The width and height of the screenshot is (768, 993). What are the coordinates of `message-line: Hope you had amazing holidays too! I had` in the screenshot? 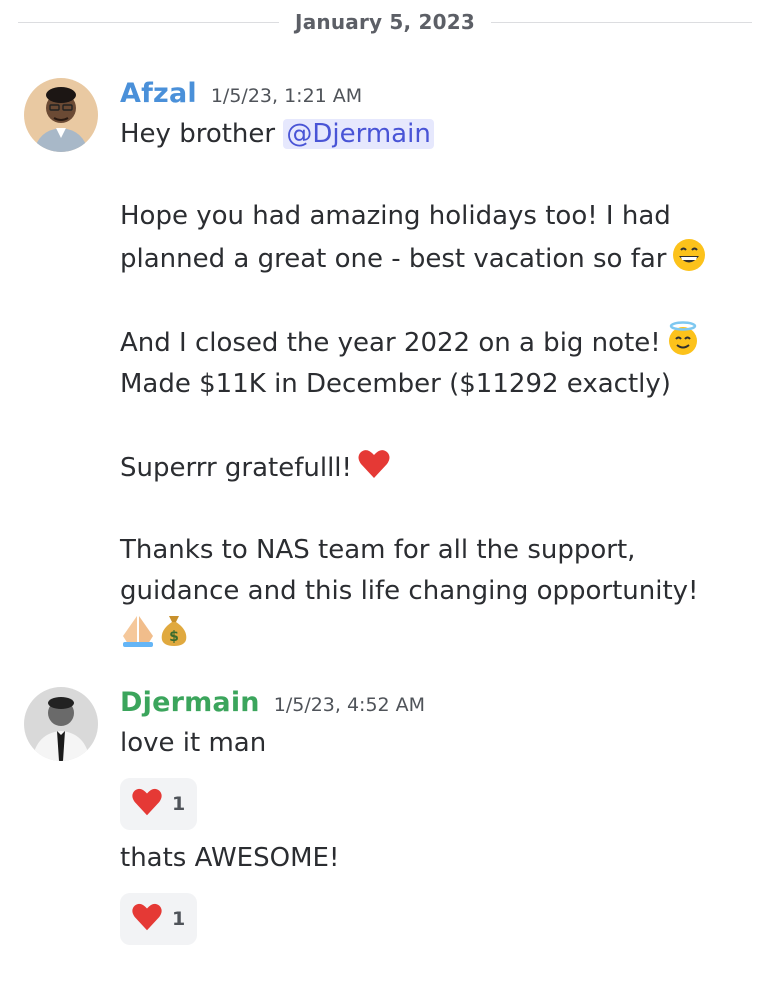 It's located at (395, 216).